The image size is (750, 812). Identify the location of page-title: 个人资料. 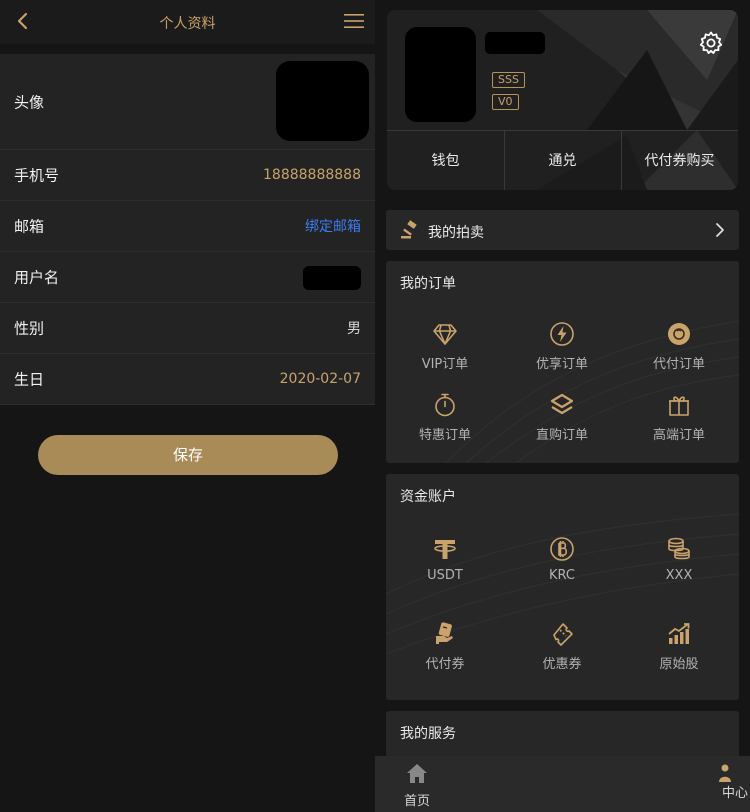
(187, 24).